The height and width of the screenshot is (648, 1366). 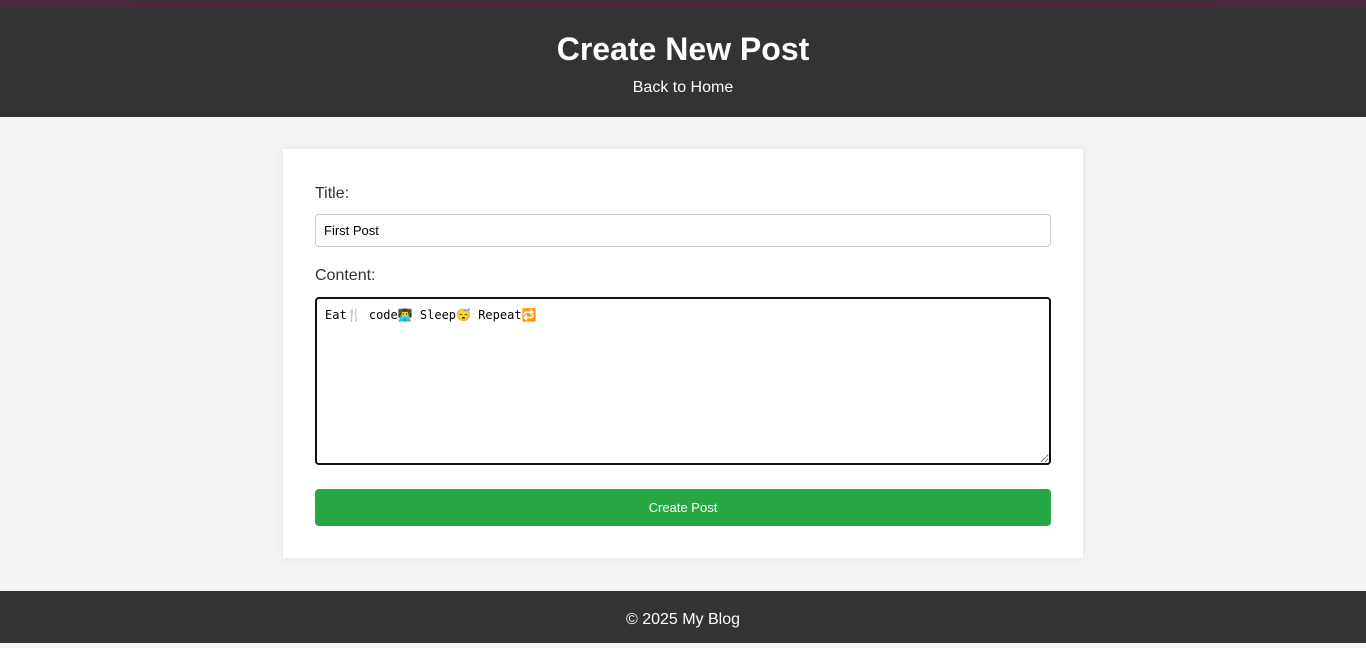 I want to click on page-footer: © 2025 My Blog, so click(x=683, y=617).